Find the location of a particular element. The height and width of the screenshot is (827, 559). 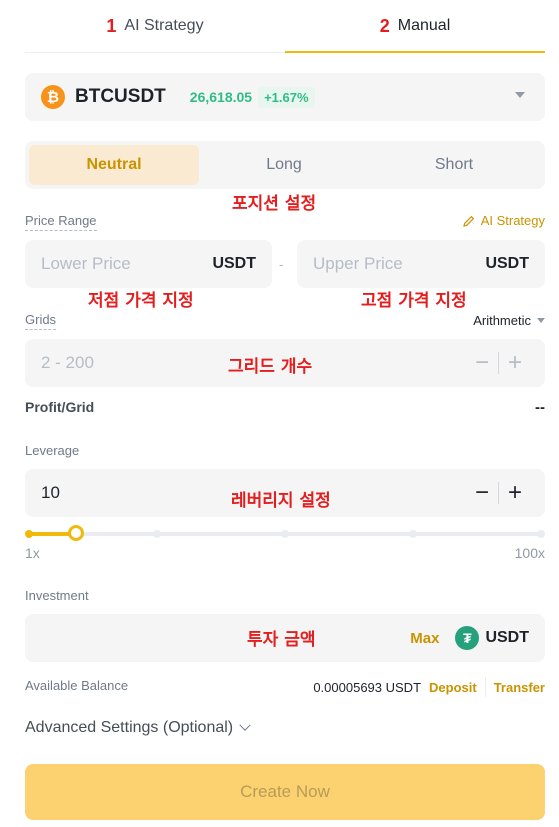

pair-name: BTCUSDT is located at coordinates (120, 96).